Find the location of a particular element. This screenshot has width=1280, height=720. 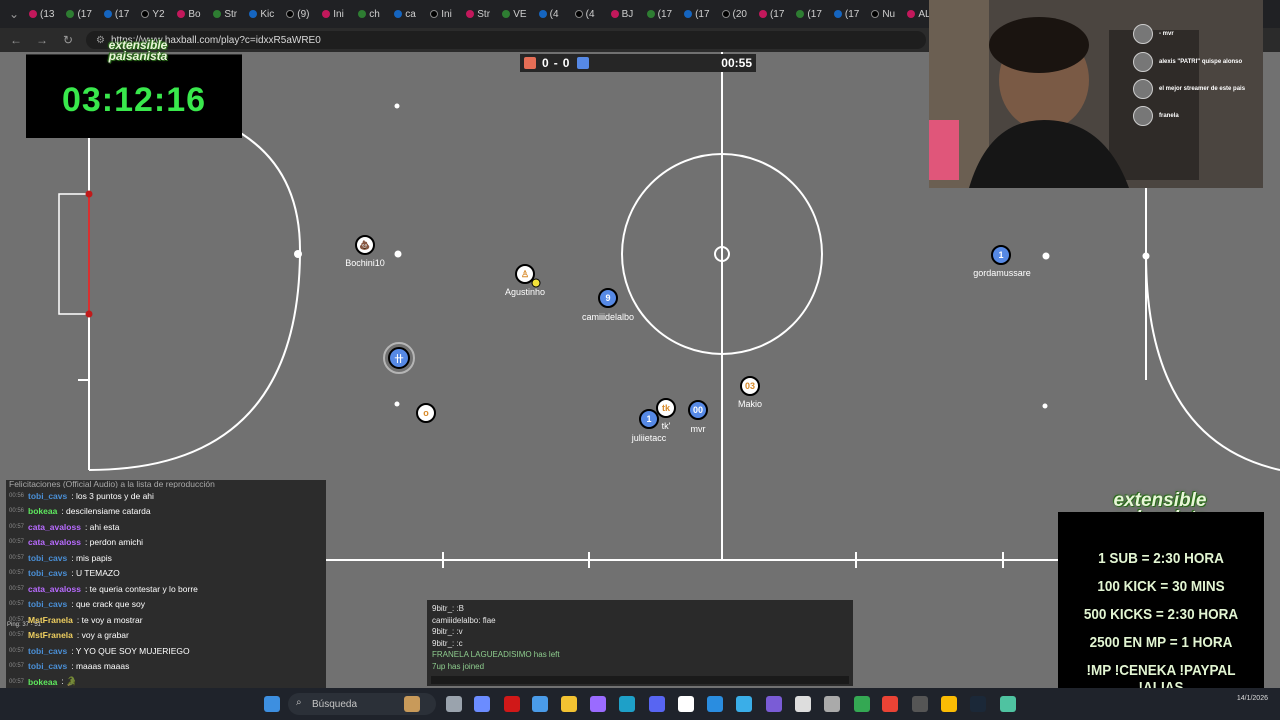

gear-icon is located at coordinates (832, 704).